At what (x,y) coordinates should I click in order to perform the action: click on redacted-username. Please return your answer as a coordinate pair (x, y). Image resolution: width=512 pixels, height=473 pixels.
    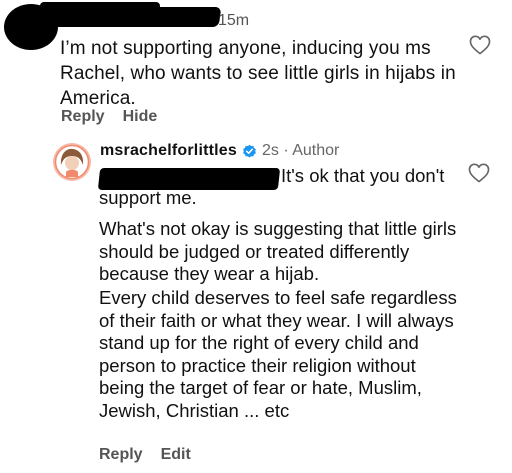
    Looking at the image, I should click on (125, 17).